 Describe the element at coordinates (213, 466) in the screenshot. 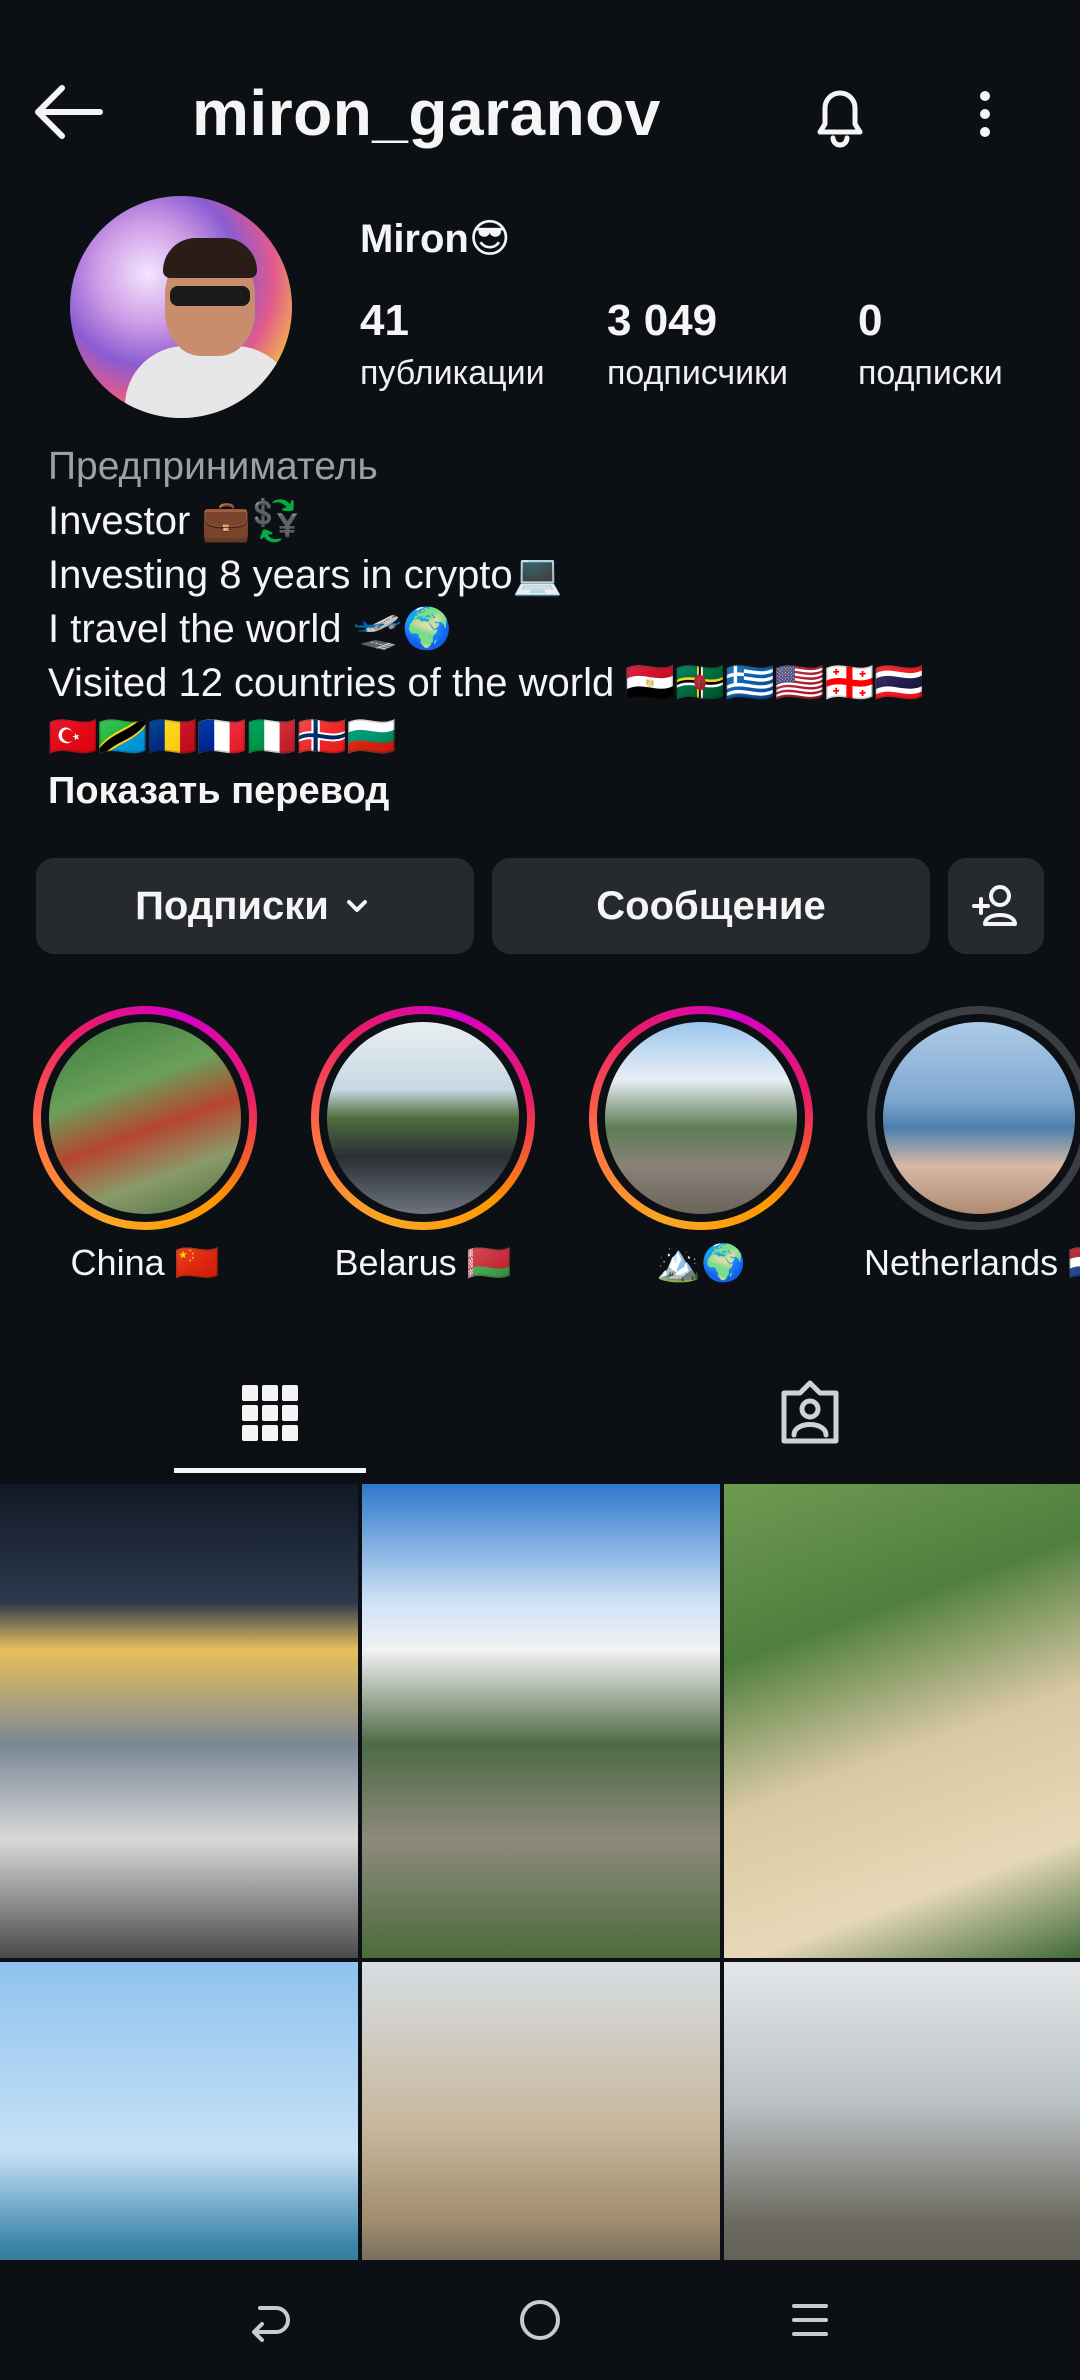

I see `bio-category: Предприниматель` at that location.